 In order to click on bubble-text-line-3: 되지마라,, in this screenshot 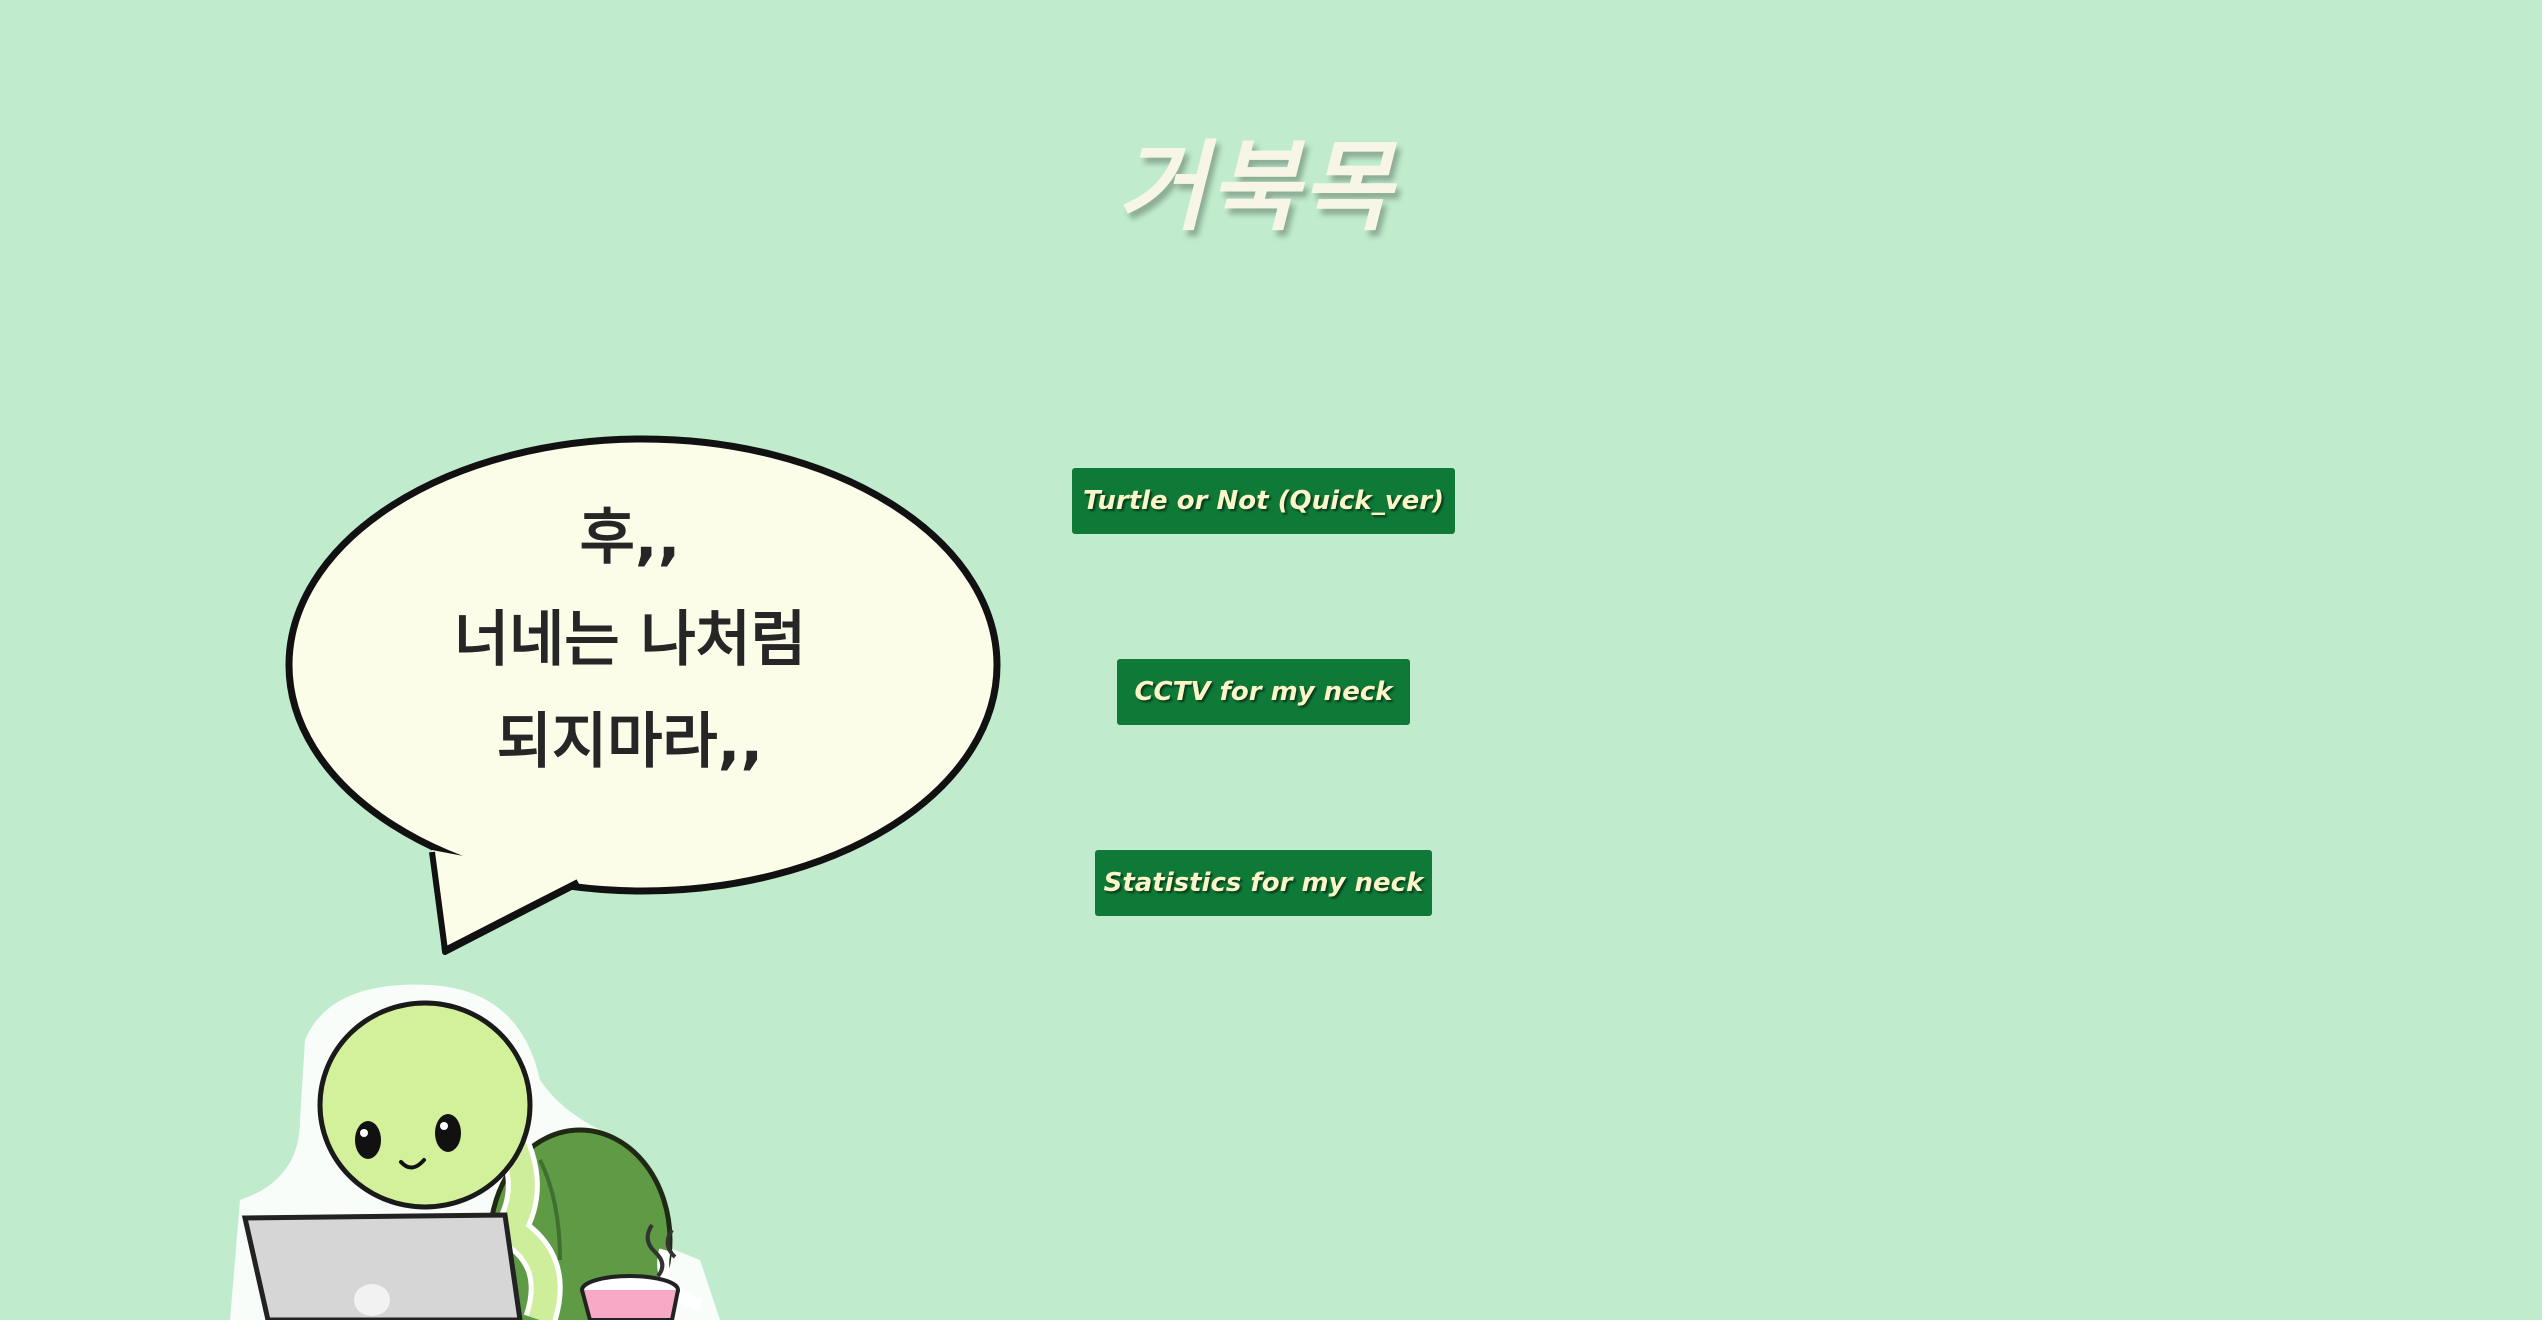, I will do `click(630, 742)`.